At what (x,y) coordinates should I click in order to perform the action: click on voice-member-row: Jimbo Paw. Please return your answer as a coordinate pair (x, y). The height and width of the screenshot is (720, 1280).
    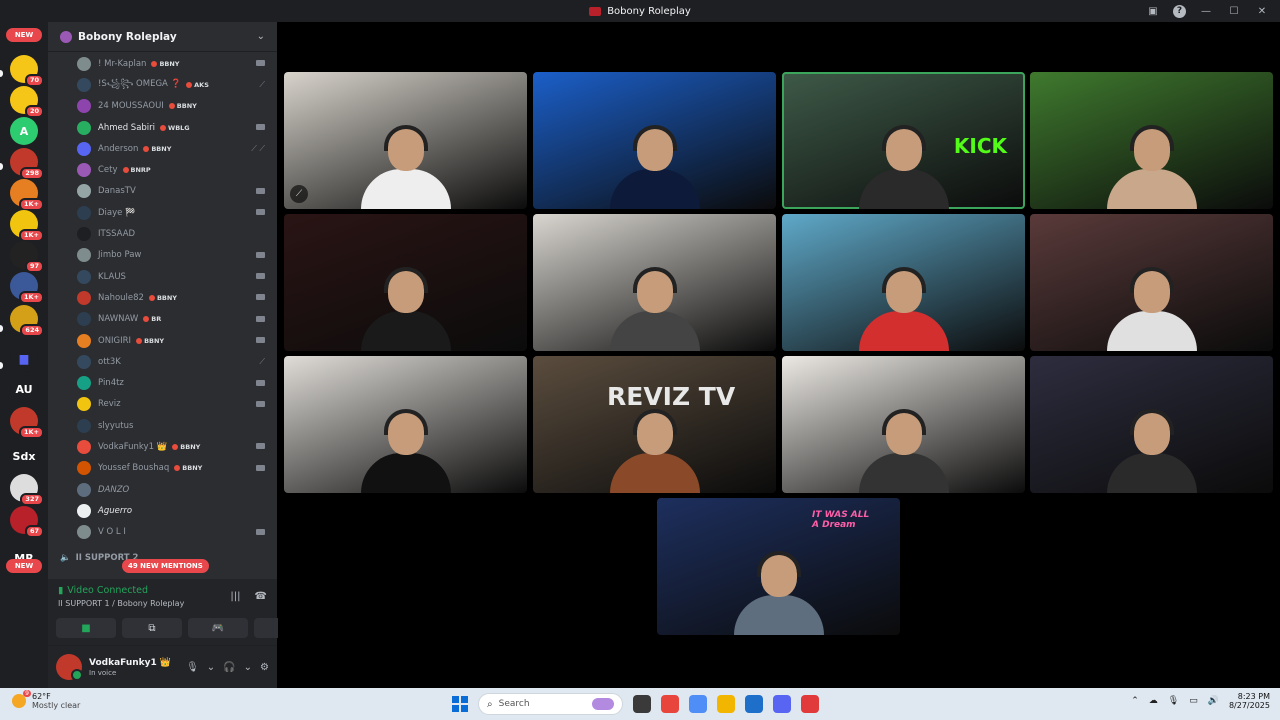
    Looking at the image, I should click on (162, 255).